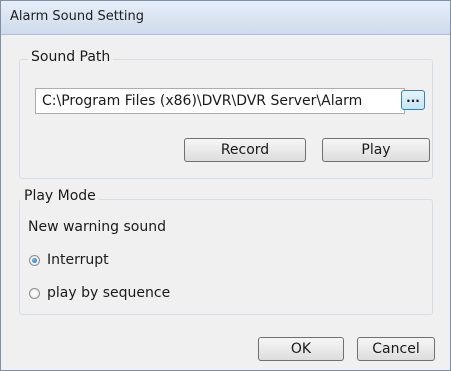 The width and height of the screenshot is (451, 371). Describe the element at coordinates (97, 227) in the screenshot. I see `new-warning-sound-label: New warning sound` at that location.